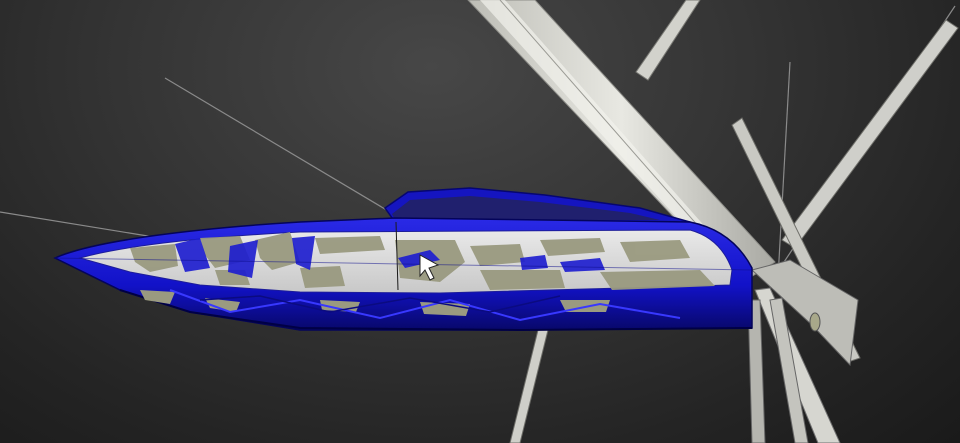 Image resolution: width=960 pixels, height=443 pixels. Describe the element at coordinates (529, 386) in the screenshot. I see `spar-lower` at that location.